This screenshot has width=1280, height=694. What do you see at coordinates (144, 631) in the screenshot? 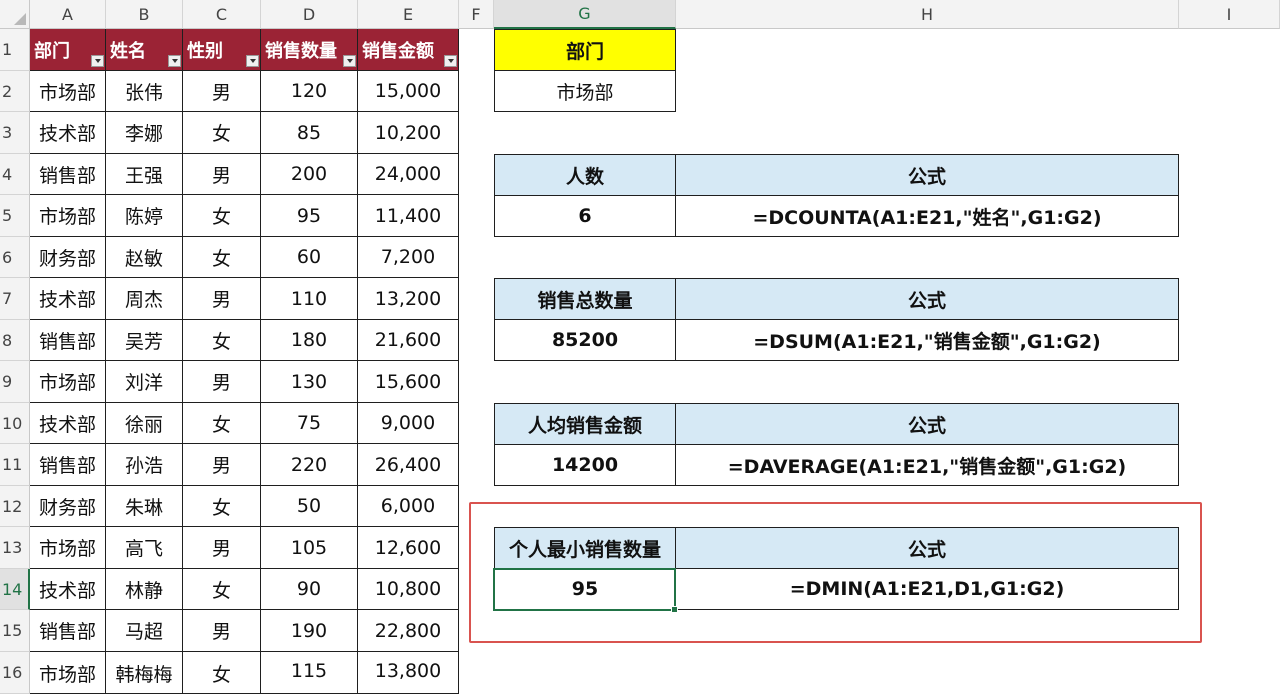
I see `table-cell: 马超` at bounding box center [144, 631].